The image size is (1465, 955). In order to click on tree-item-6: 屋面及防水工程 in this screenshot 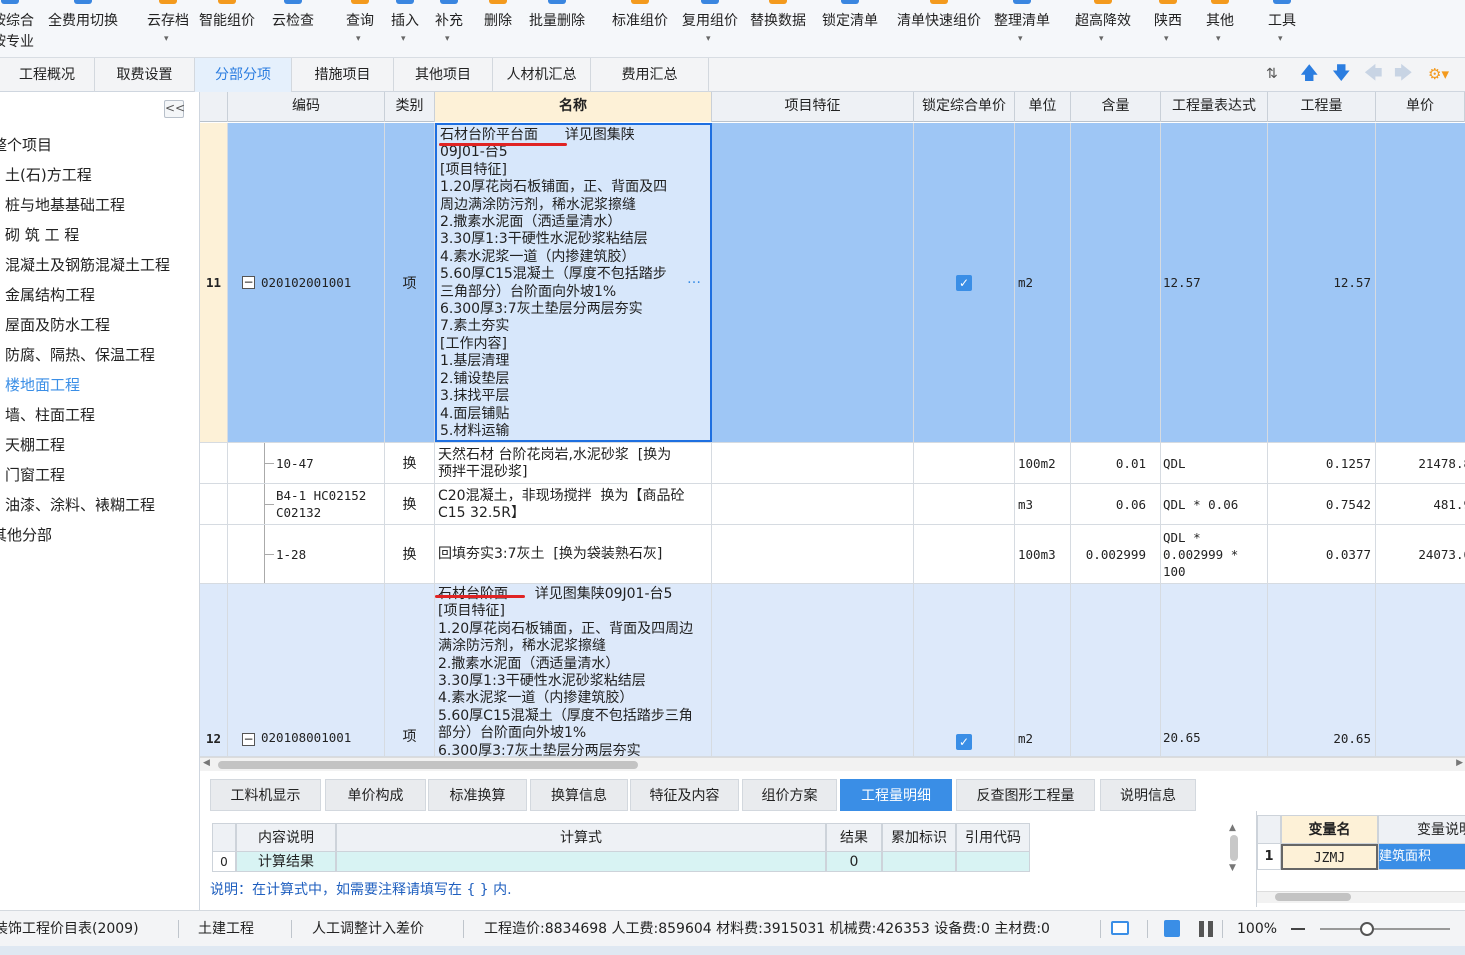, I will do `click(57, 325)`.